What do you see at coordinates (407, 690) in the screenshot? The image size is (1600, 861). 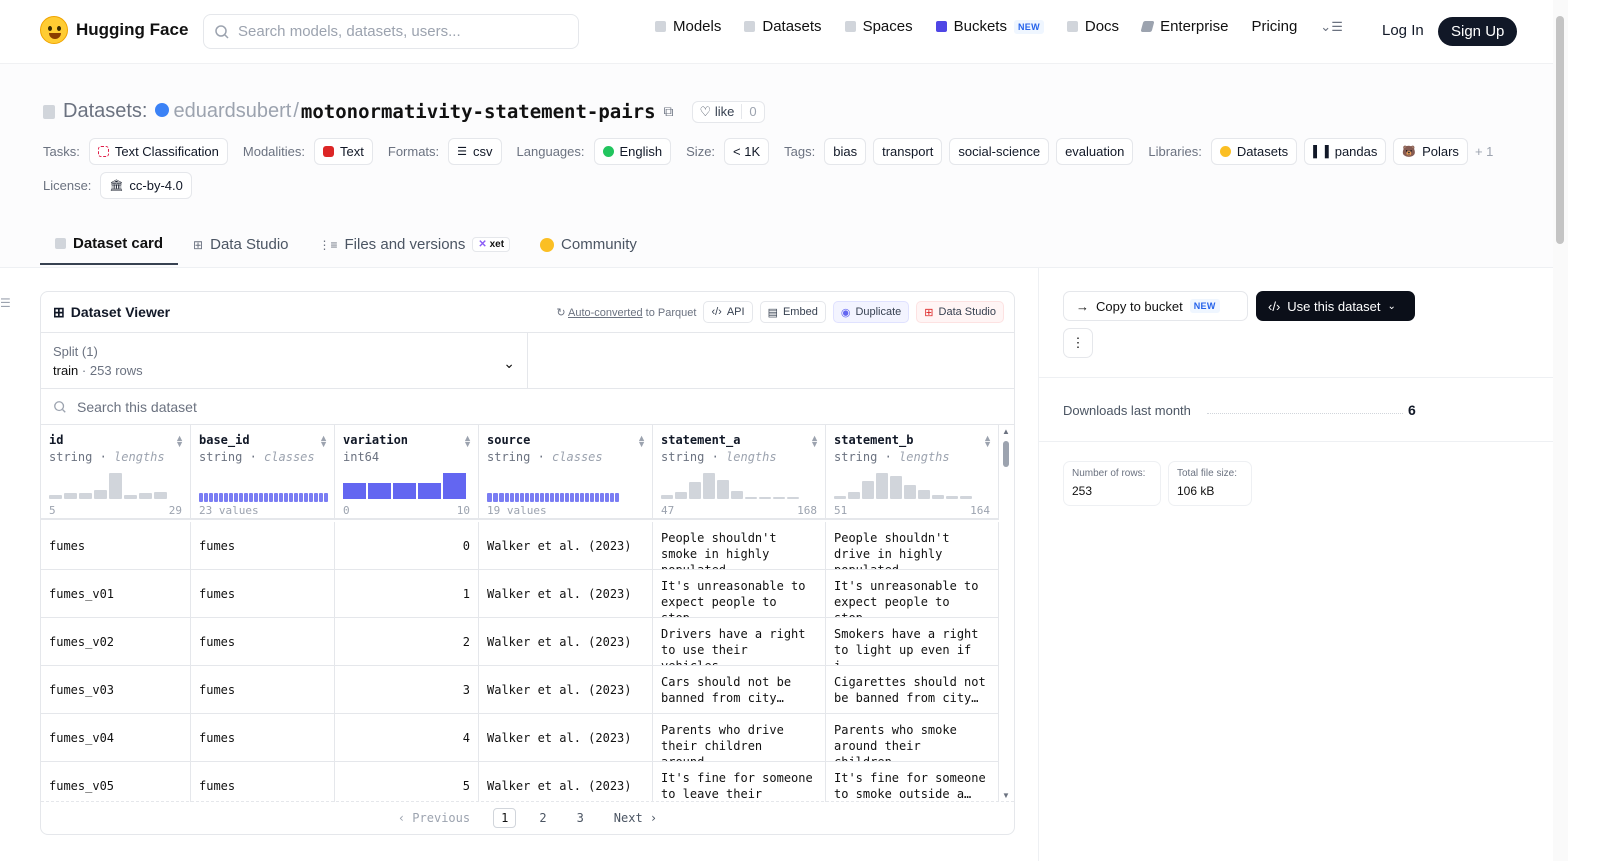 I see `table-cell: 3` at bounding box center [407, 690].